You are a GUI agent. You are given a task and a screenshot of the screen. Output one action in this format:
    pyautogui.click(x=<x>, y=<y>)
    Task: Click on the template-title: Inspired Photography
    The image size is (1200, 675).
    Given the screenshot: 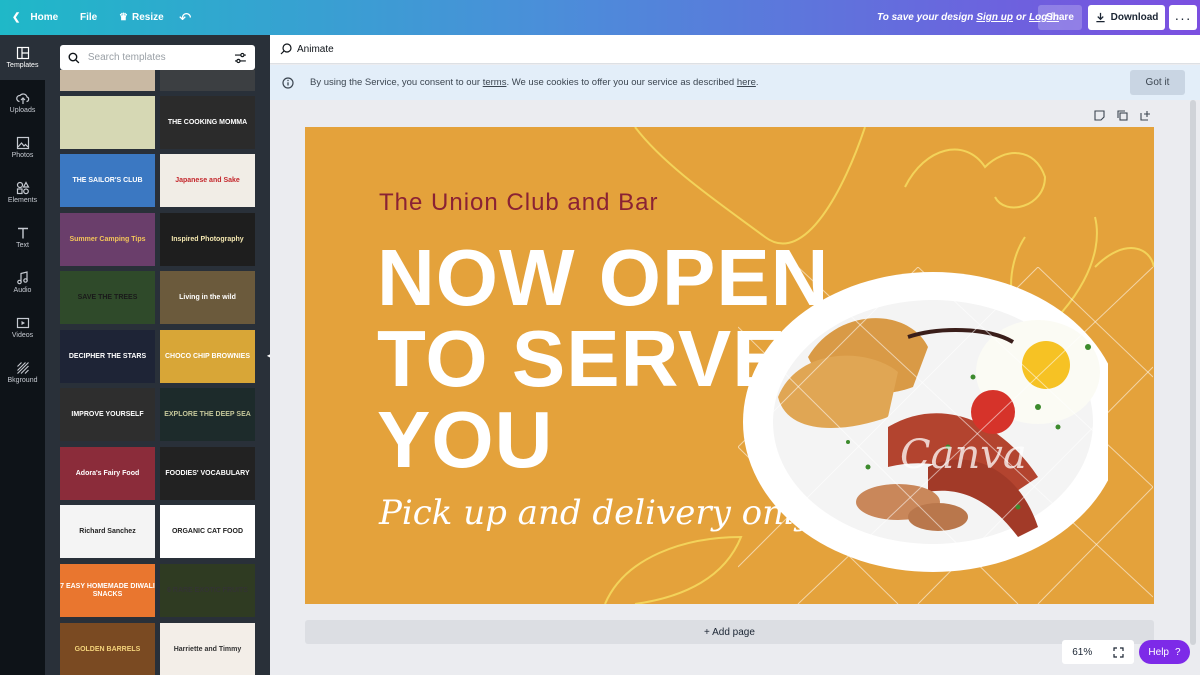 What is the action you would take?
    pyautogui.click(x=207, y=239)
    